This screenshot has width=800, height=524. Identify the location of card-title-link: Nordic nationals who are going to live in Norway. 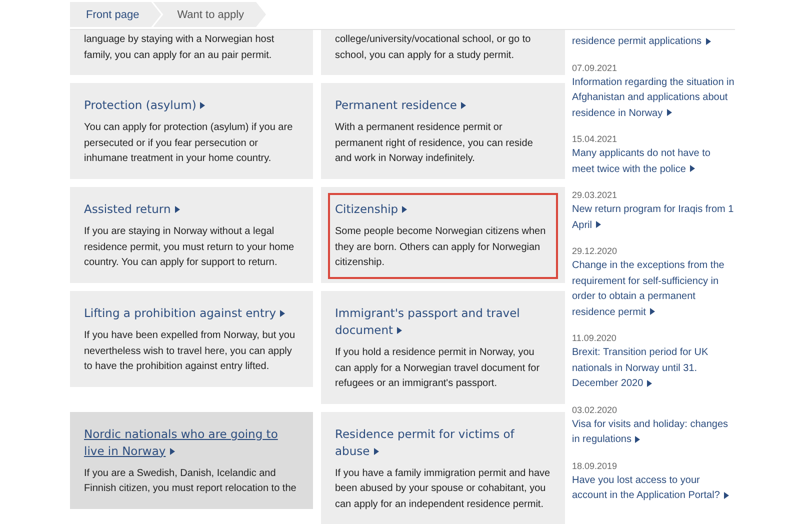
(191, 443).